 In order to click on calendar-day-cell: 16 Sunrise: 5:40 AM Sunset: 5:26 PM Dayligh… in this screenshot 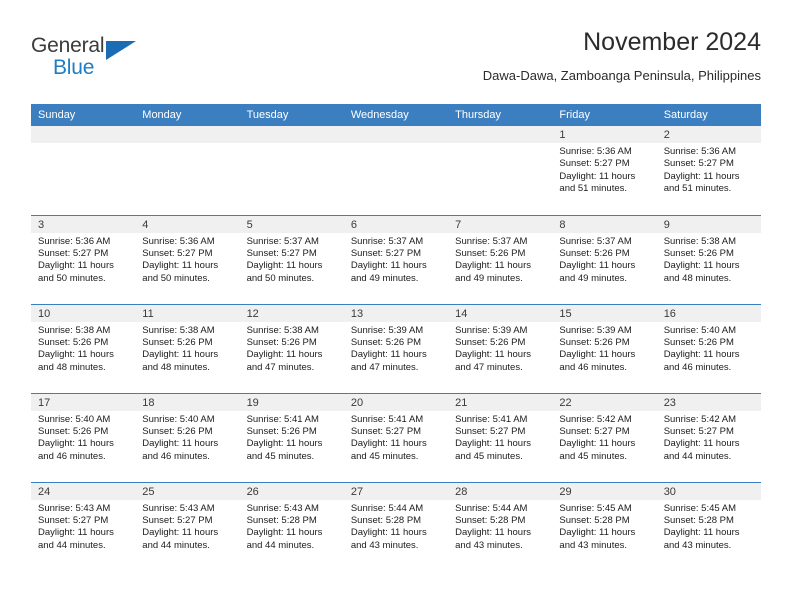, I will do `click(708, 348)`.